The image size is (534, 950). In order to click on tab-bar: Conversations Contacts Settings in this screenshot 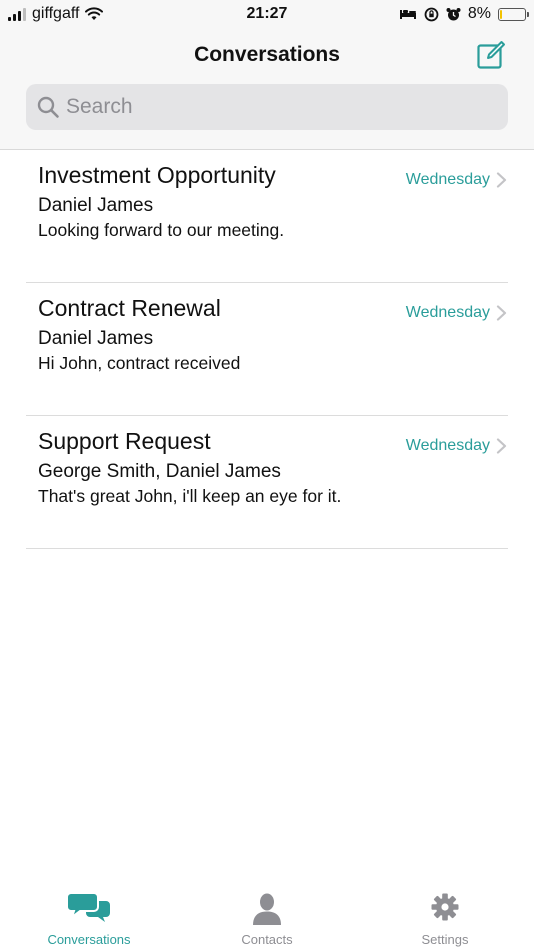, I will do `click(267, 915)`.